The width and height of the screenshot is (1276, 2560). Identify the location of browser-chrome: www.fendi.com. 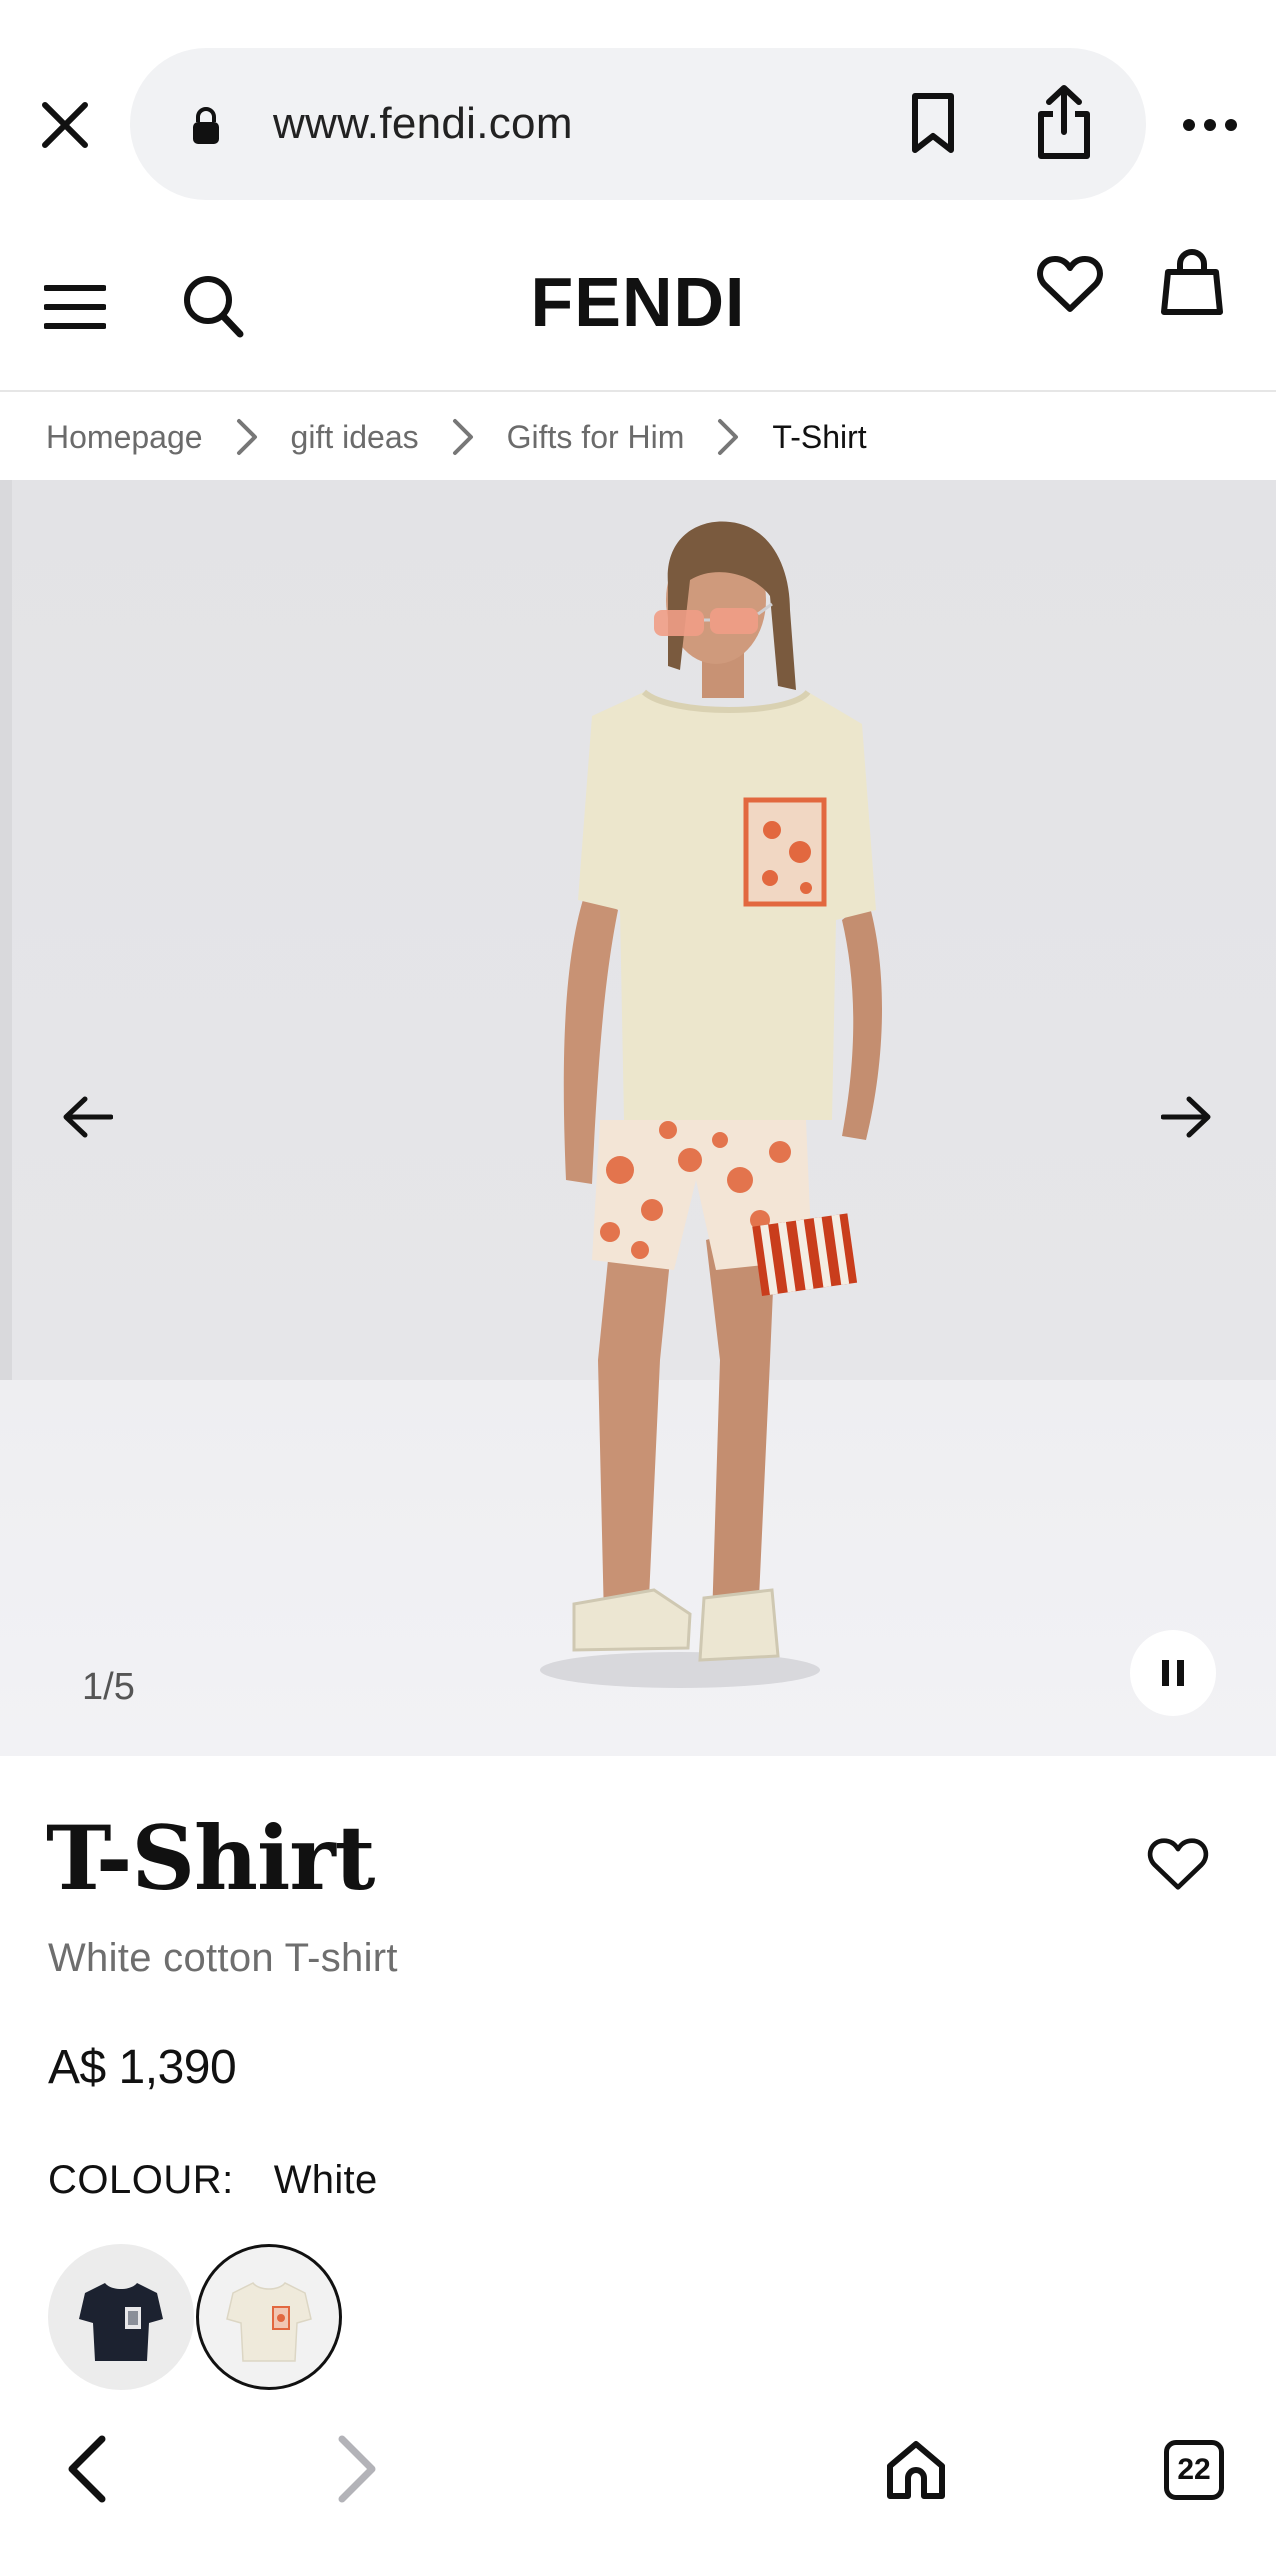
(638, 100).